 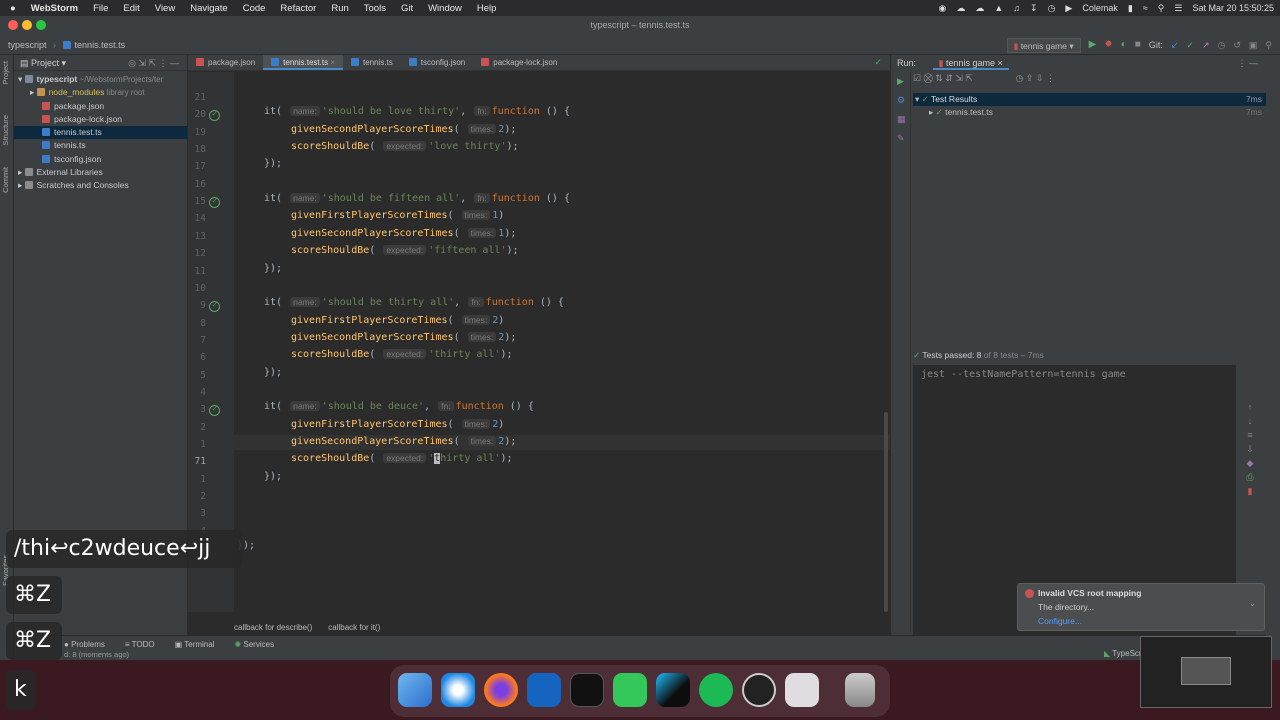 What do you see at coordinates (900, 81) in the screenshot?
I see `rerun-icon: ▶` at bounding box center [900, 81].